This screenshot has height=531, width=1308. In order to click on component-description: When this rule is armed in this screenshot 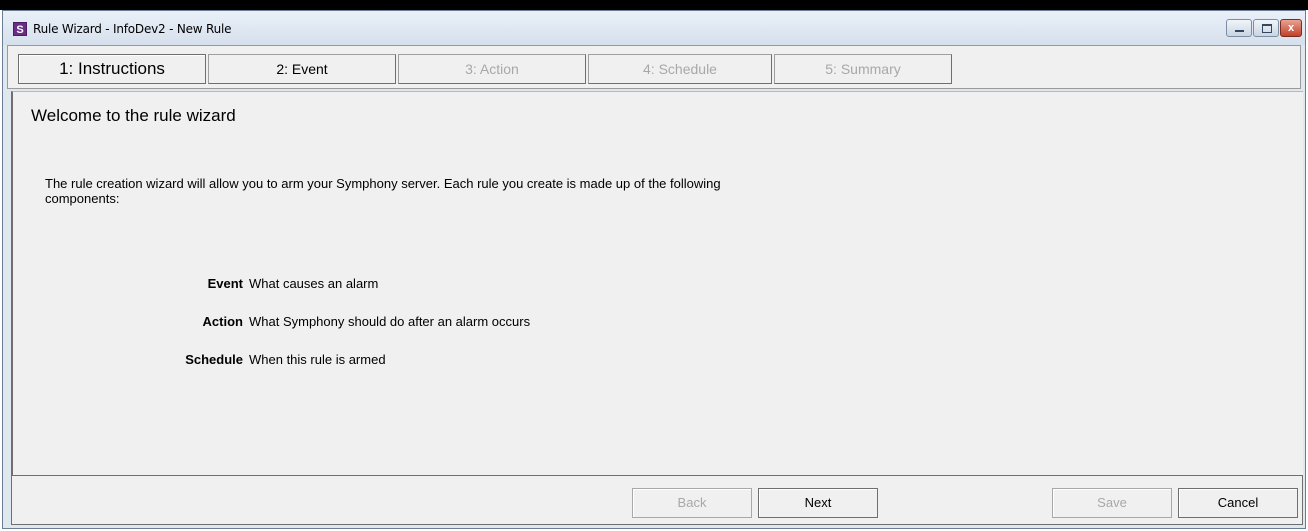, I will do `click(317, 359)`.